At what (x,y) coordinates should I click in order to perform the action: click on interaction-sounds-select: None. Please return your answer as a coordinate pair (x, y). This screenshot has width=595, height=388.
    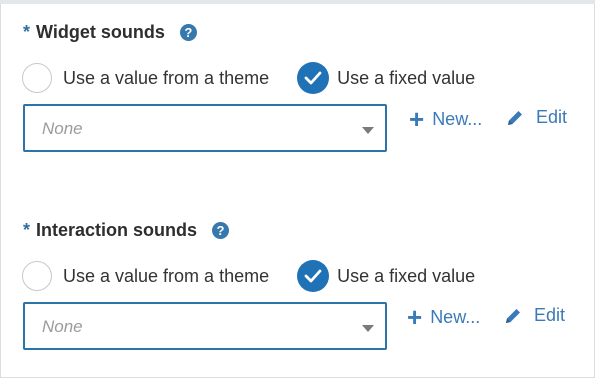
    Looking at the image, I should click on (205, 326).